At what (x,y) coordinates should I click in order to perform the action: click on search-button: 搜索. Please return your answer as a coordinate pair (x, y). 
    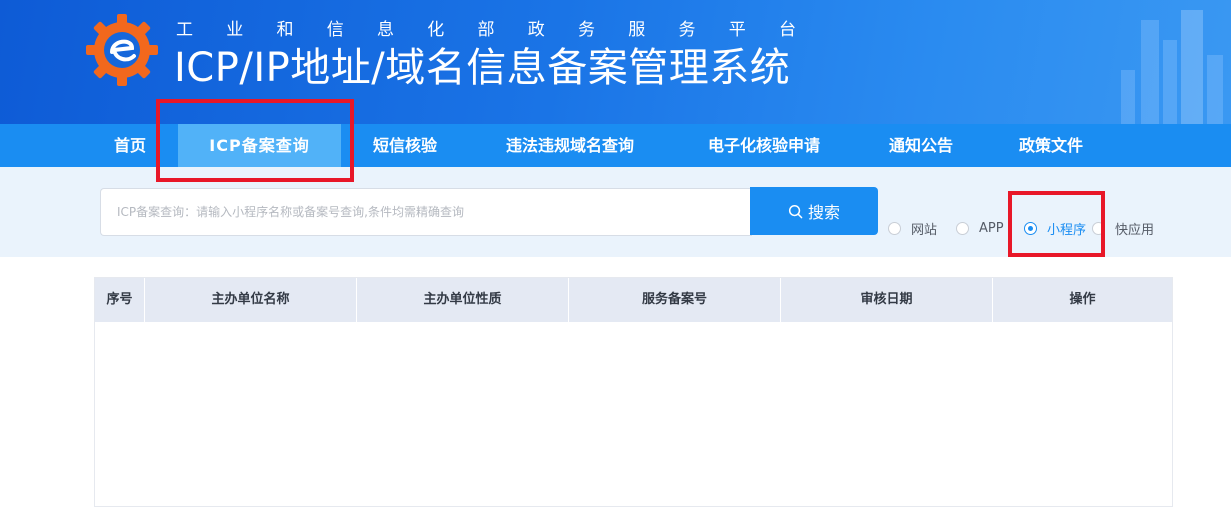
    Looking at the image, I should click on (814, 211).